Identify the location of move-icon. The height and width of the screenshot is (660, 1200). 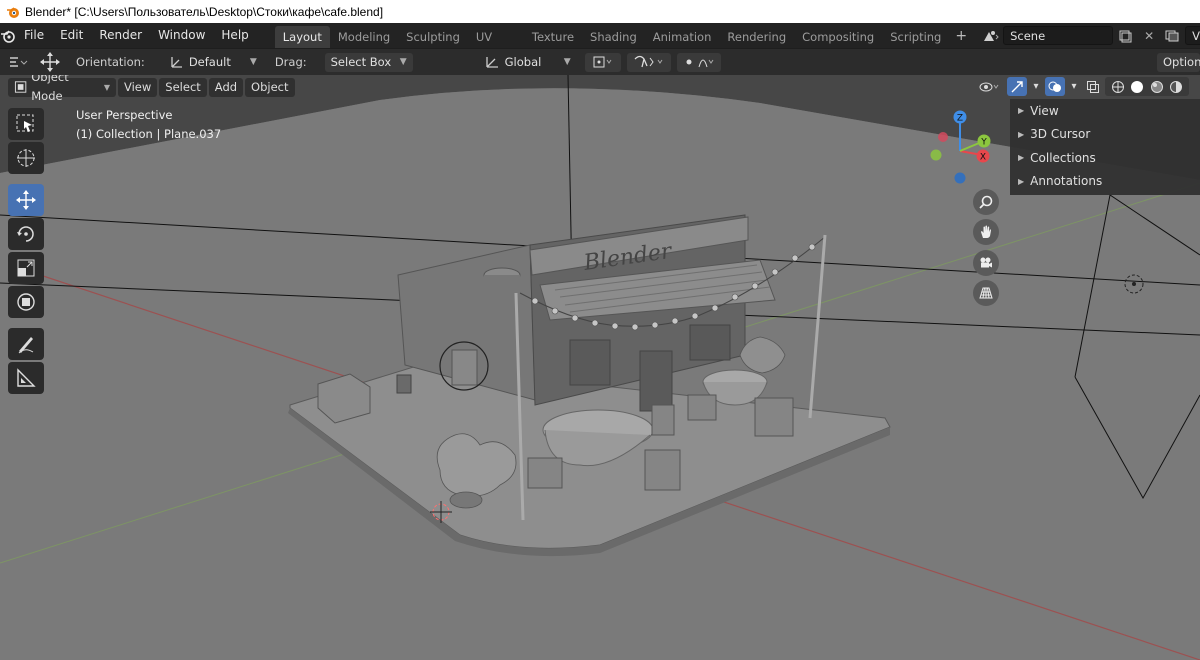
(26, 200).